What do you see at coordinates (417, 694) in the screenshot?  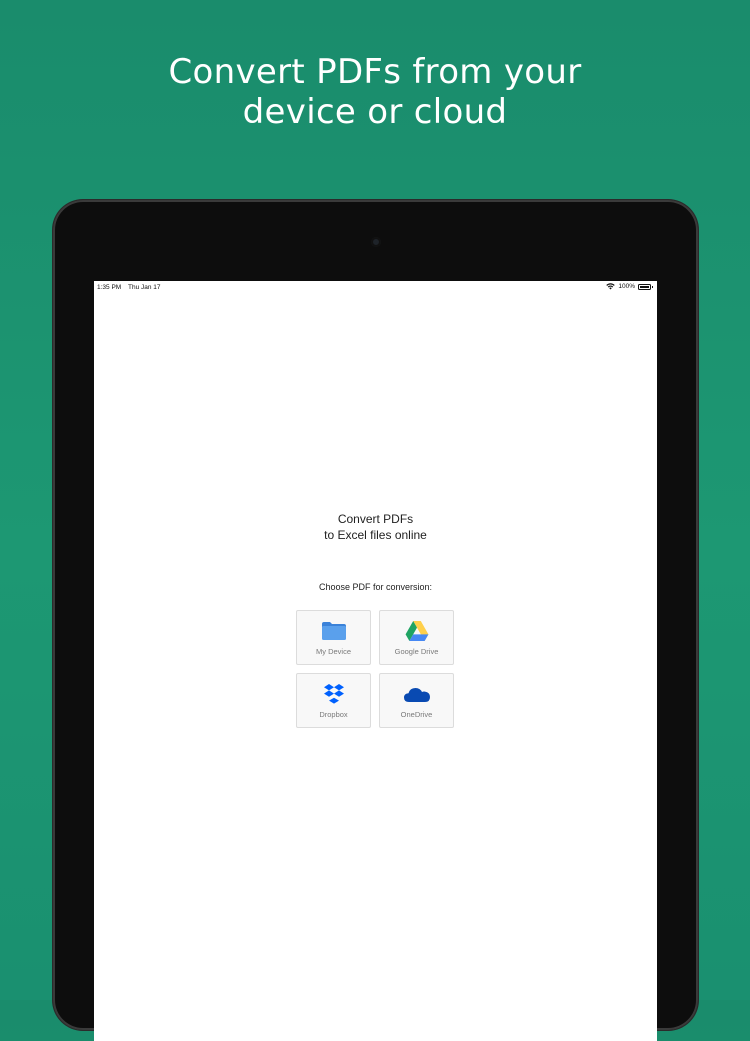 I see `onedrive-icon` at bounding box center [417, 694].